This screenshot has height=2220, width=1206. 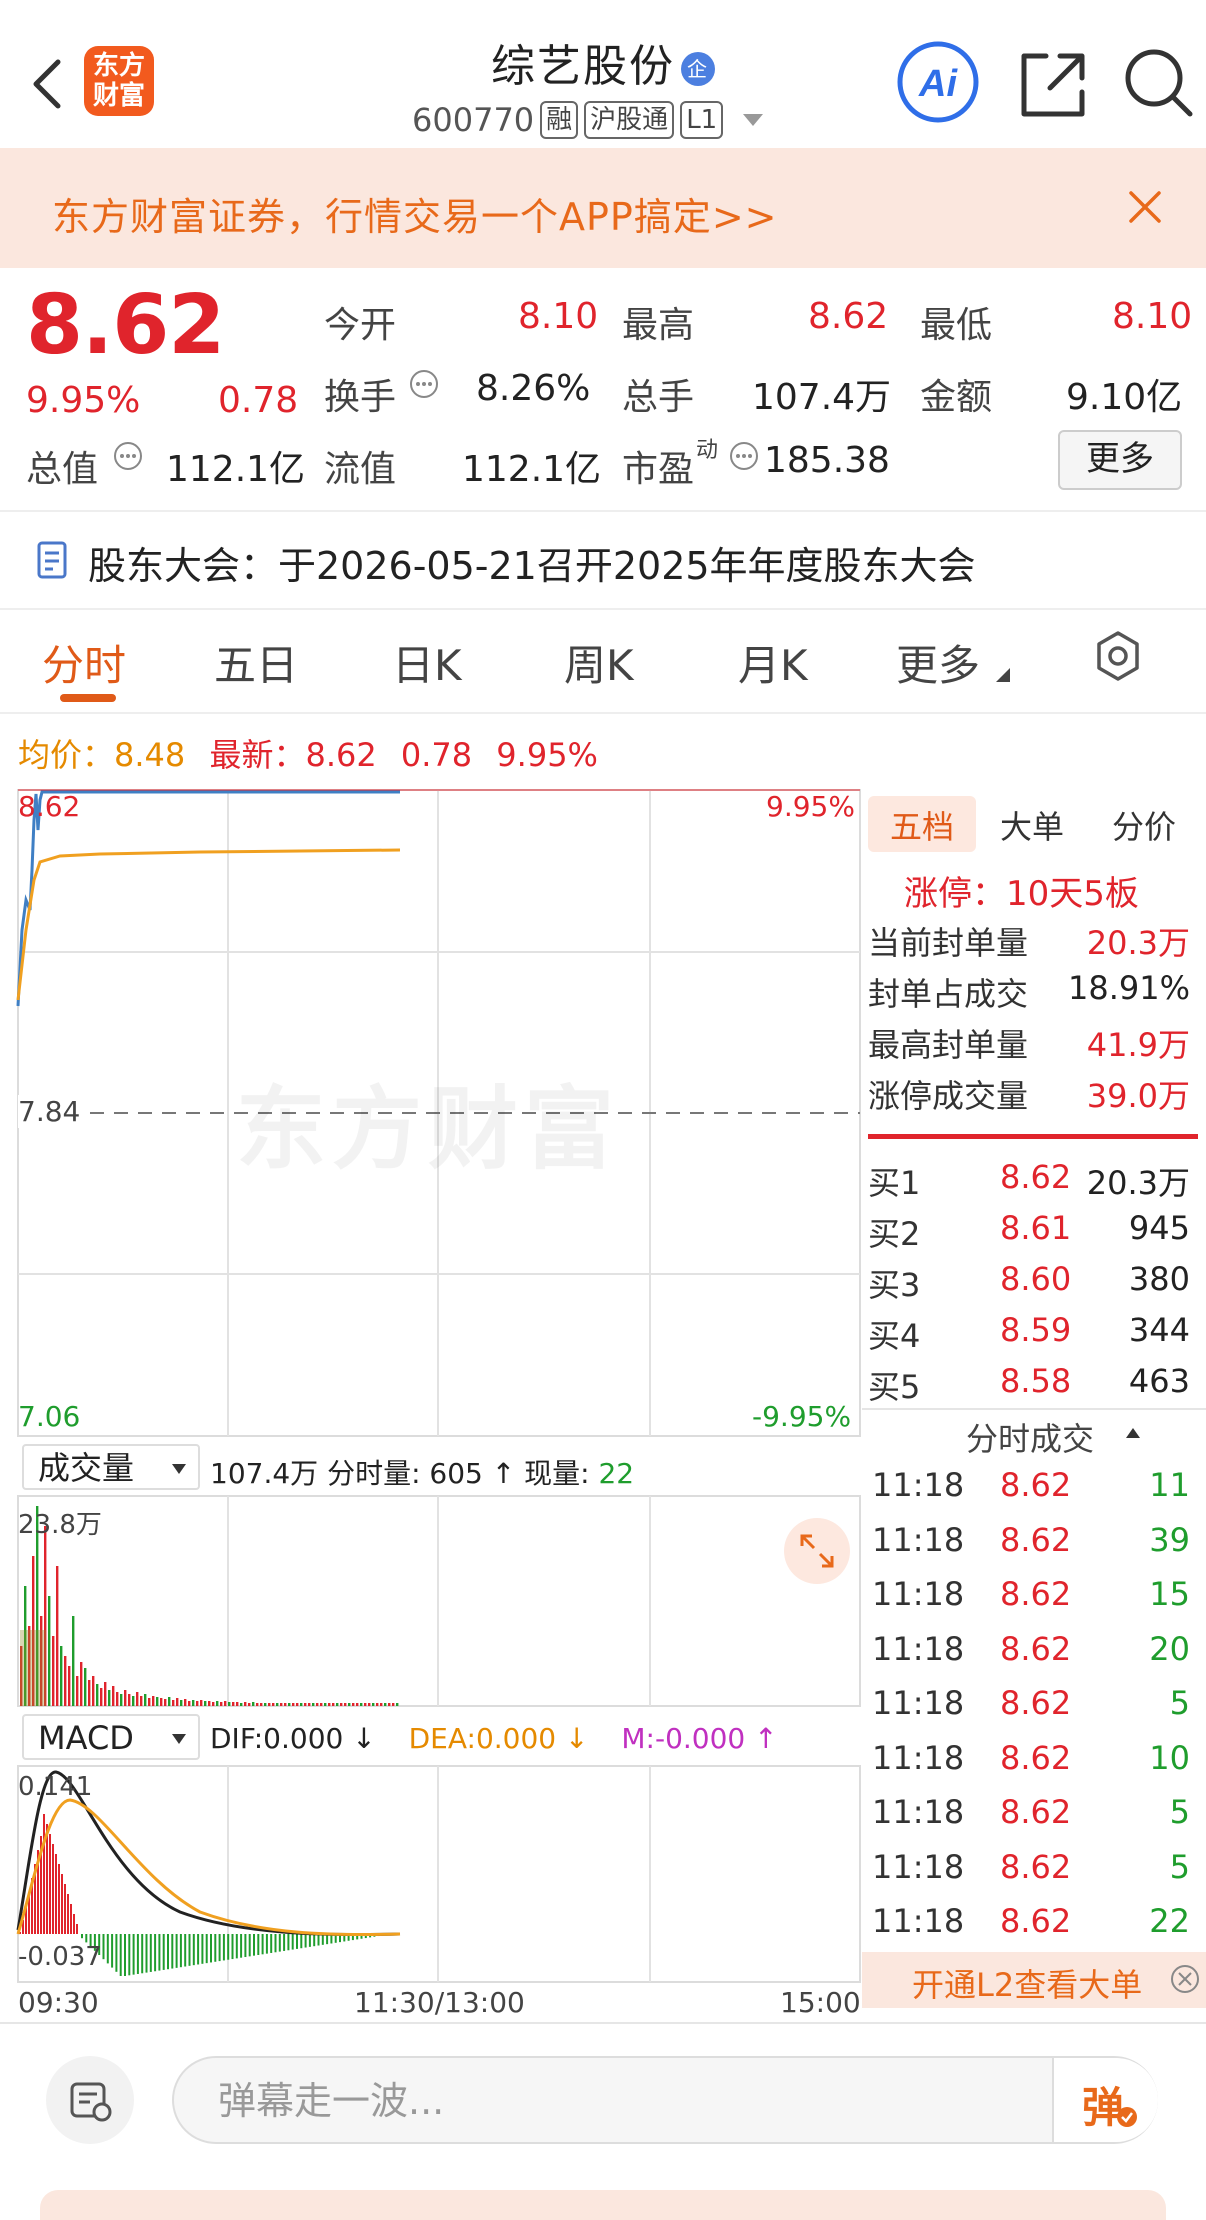 I want to click on caret-up-icon, so click(x=1133, y=1433).